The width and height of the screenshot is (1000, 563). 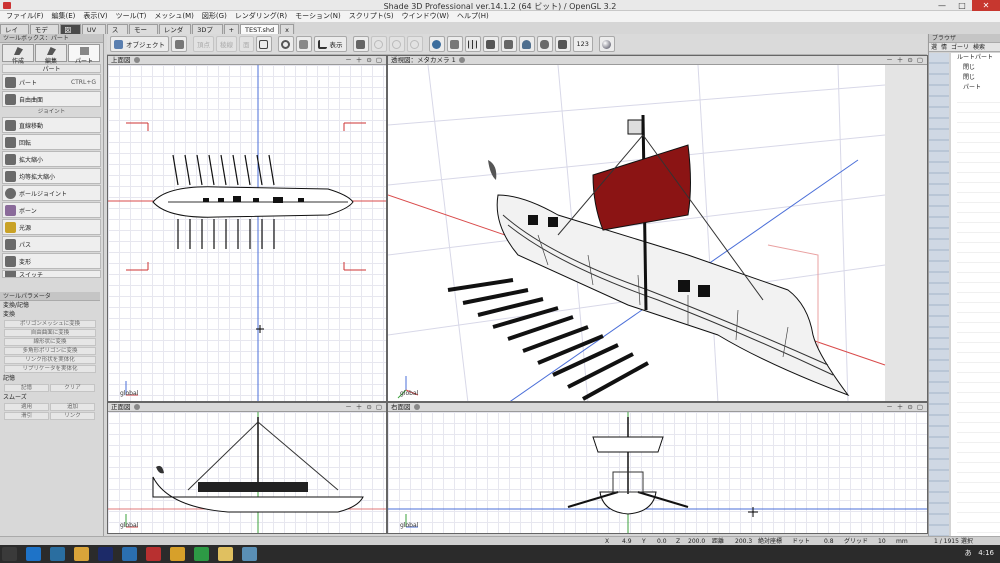 What do you see at coordinates (975, 88) in the screenshot?
I see `browser-item-part: パート` at bounding box center [975, 88].